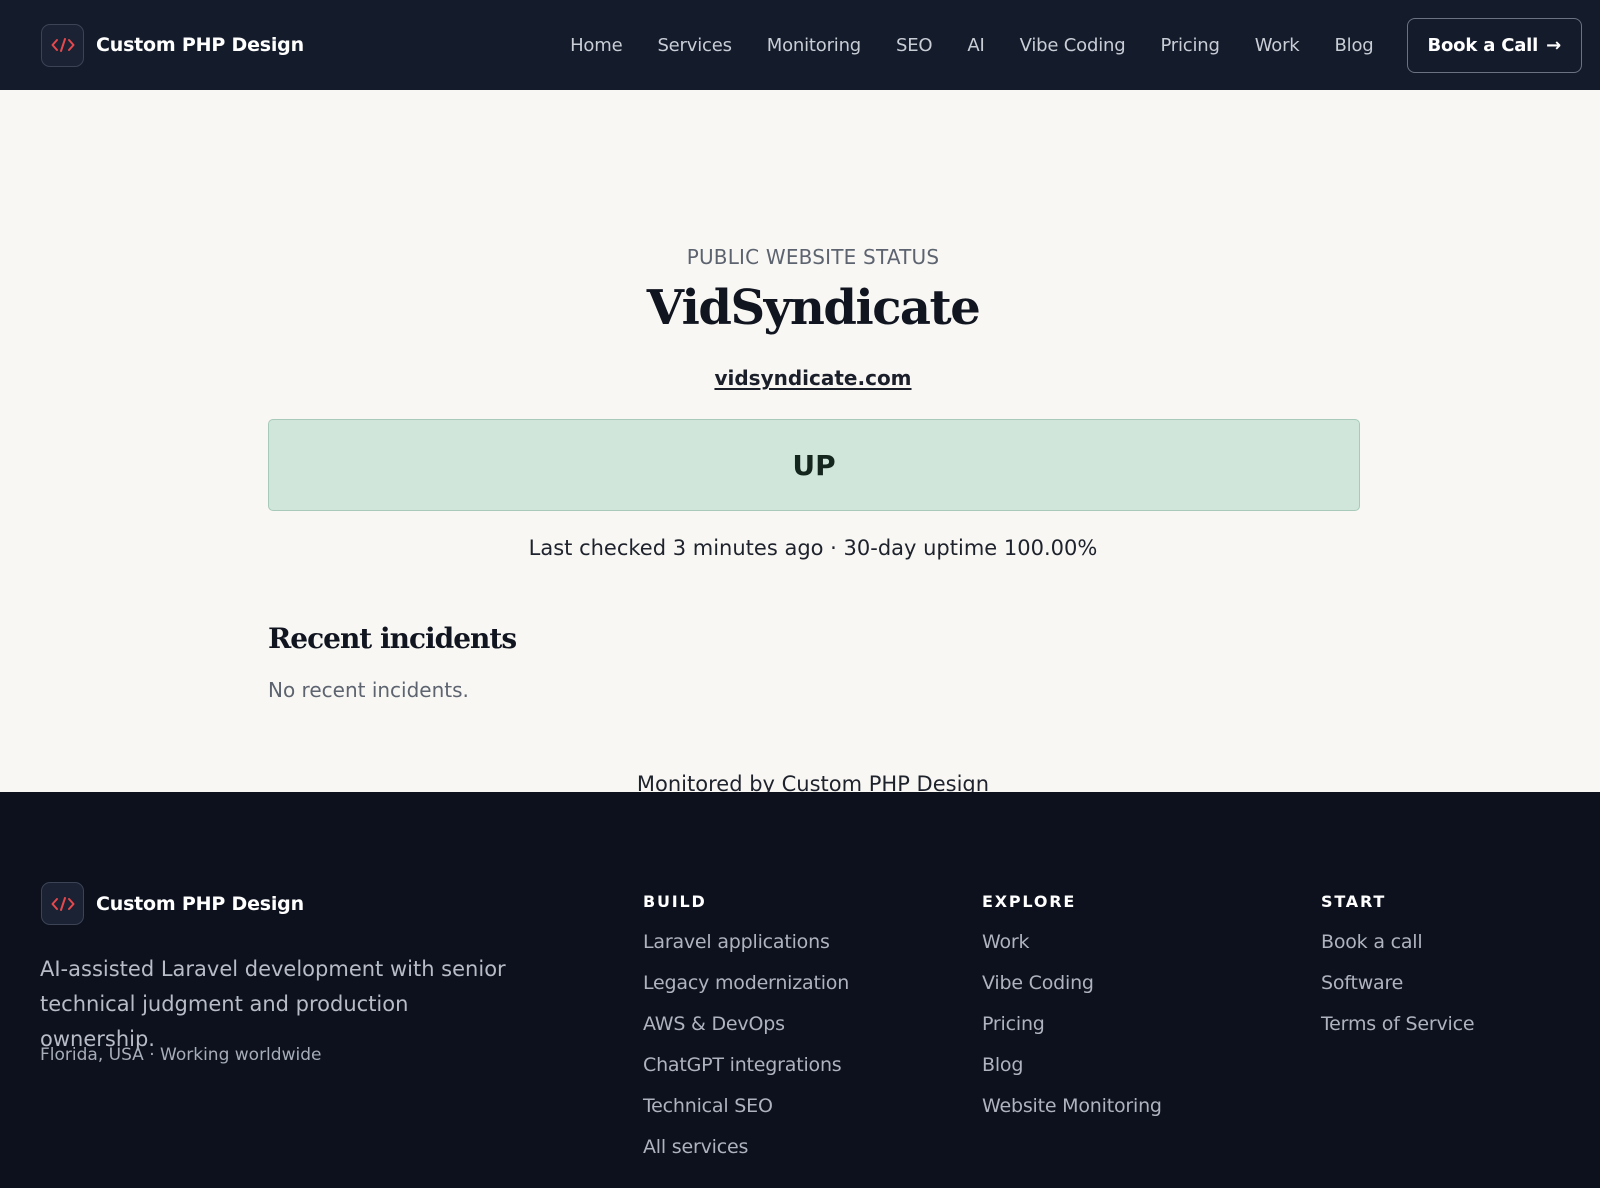  I want to click on nav-seo: SEO, so click(914, 45).